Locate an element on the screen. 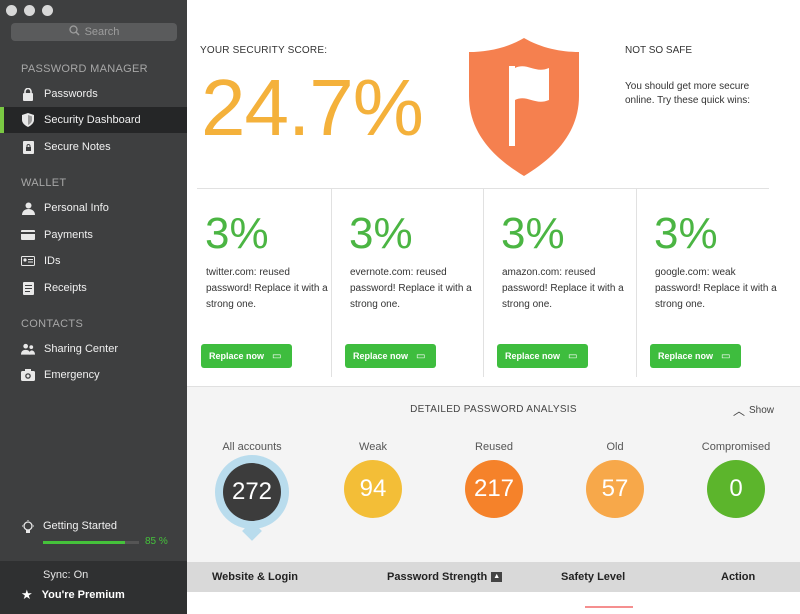 The image size is (800, 614). security-score-label: YOUR SECURITY SCORE: is located at coordinates (264, 50).